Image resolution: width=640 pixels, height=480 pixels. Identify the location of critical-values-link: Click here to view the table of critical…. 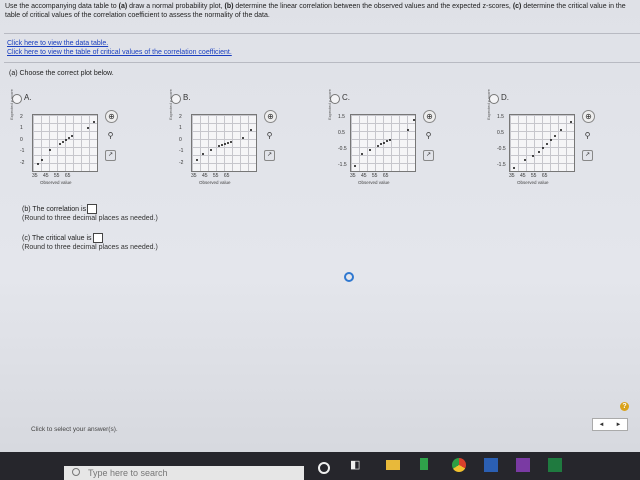
(119, 52).